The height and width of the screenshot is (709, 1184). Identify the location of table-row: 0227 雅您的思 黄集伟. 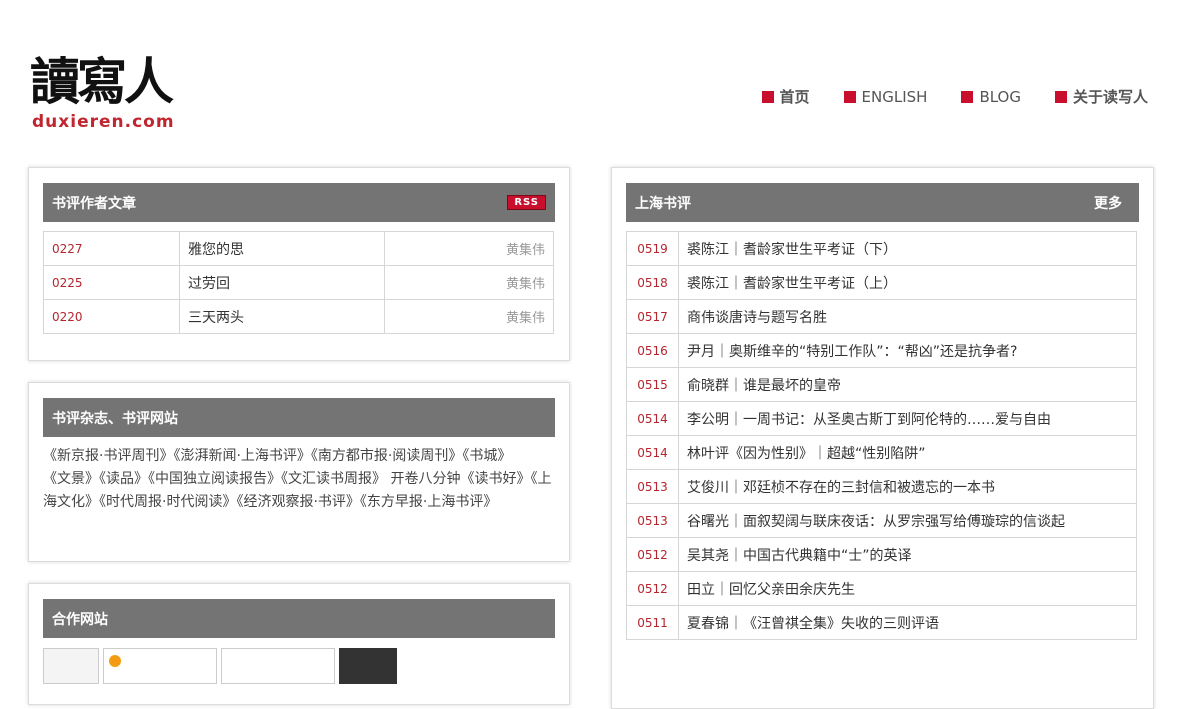
(298, 248).